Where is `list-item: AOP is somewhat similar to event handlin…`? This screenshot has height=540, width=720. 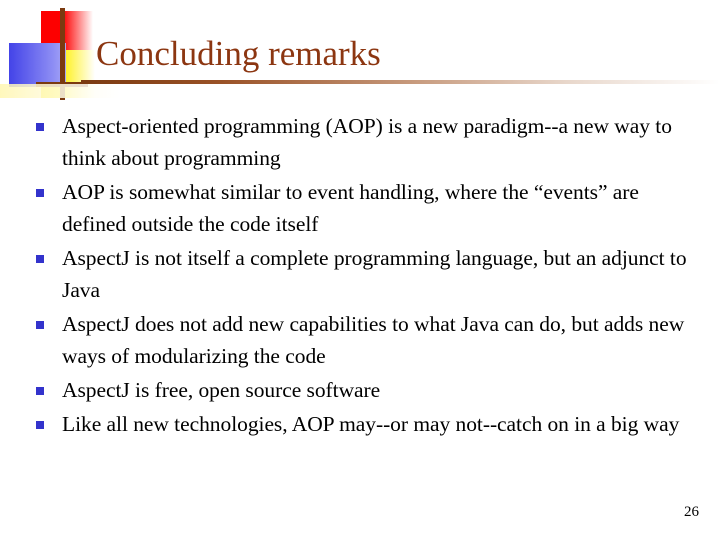
list-item: AOP is somewhat similar to event handlin… is located at coordinates (362, 208).